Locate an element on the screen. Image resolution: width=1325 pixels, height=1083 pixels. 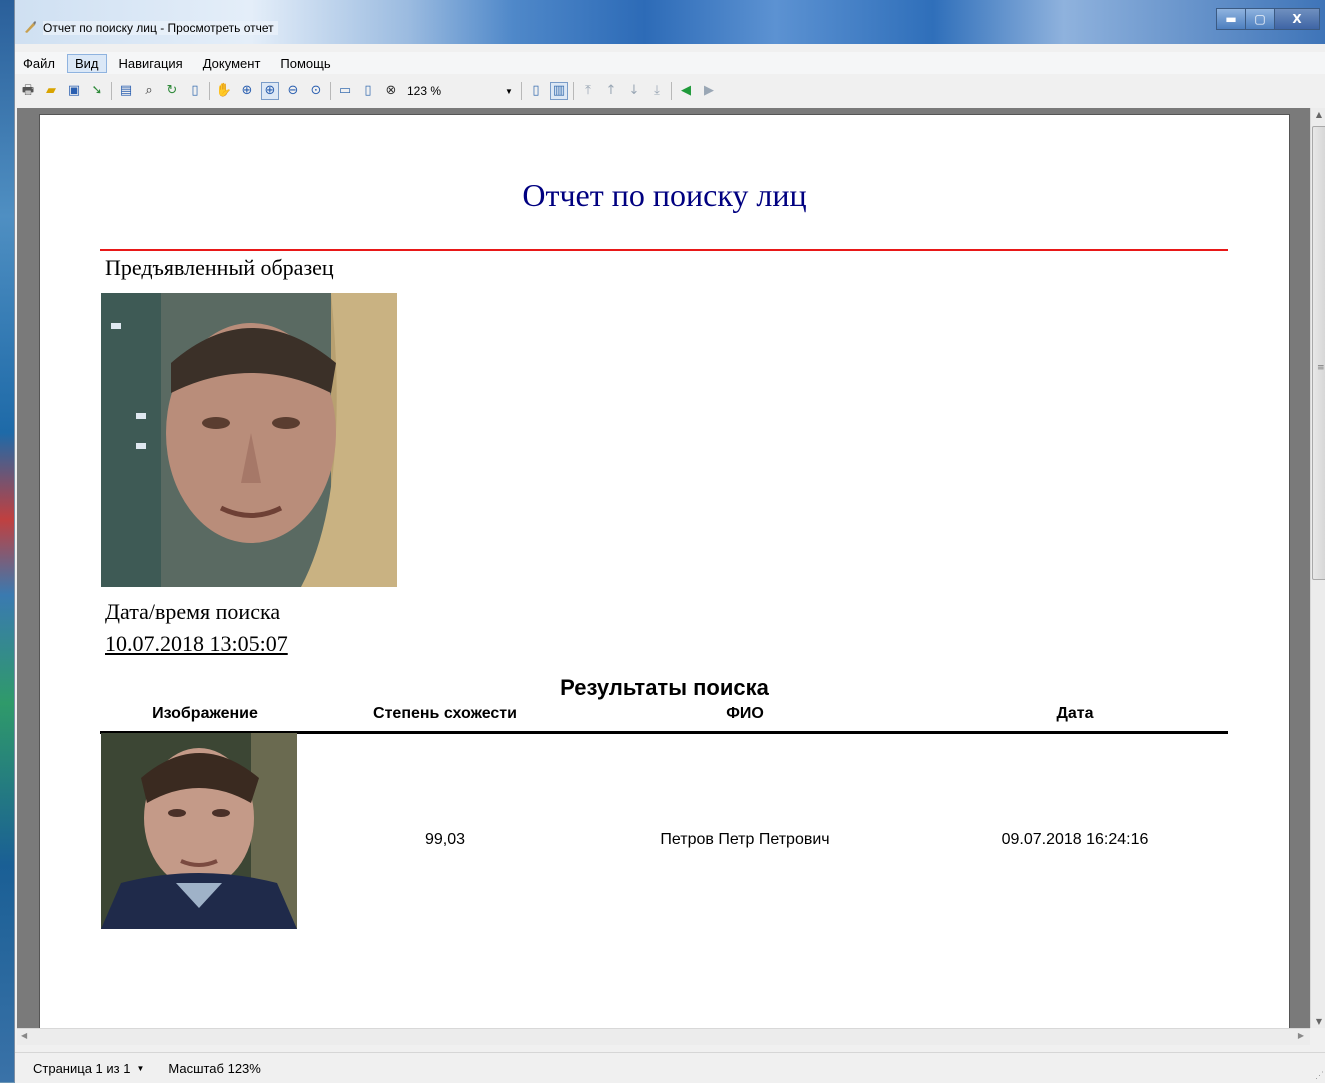
similarity-cell: 99,03 is located at coordinates (445, 839).